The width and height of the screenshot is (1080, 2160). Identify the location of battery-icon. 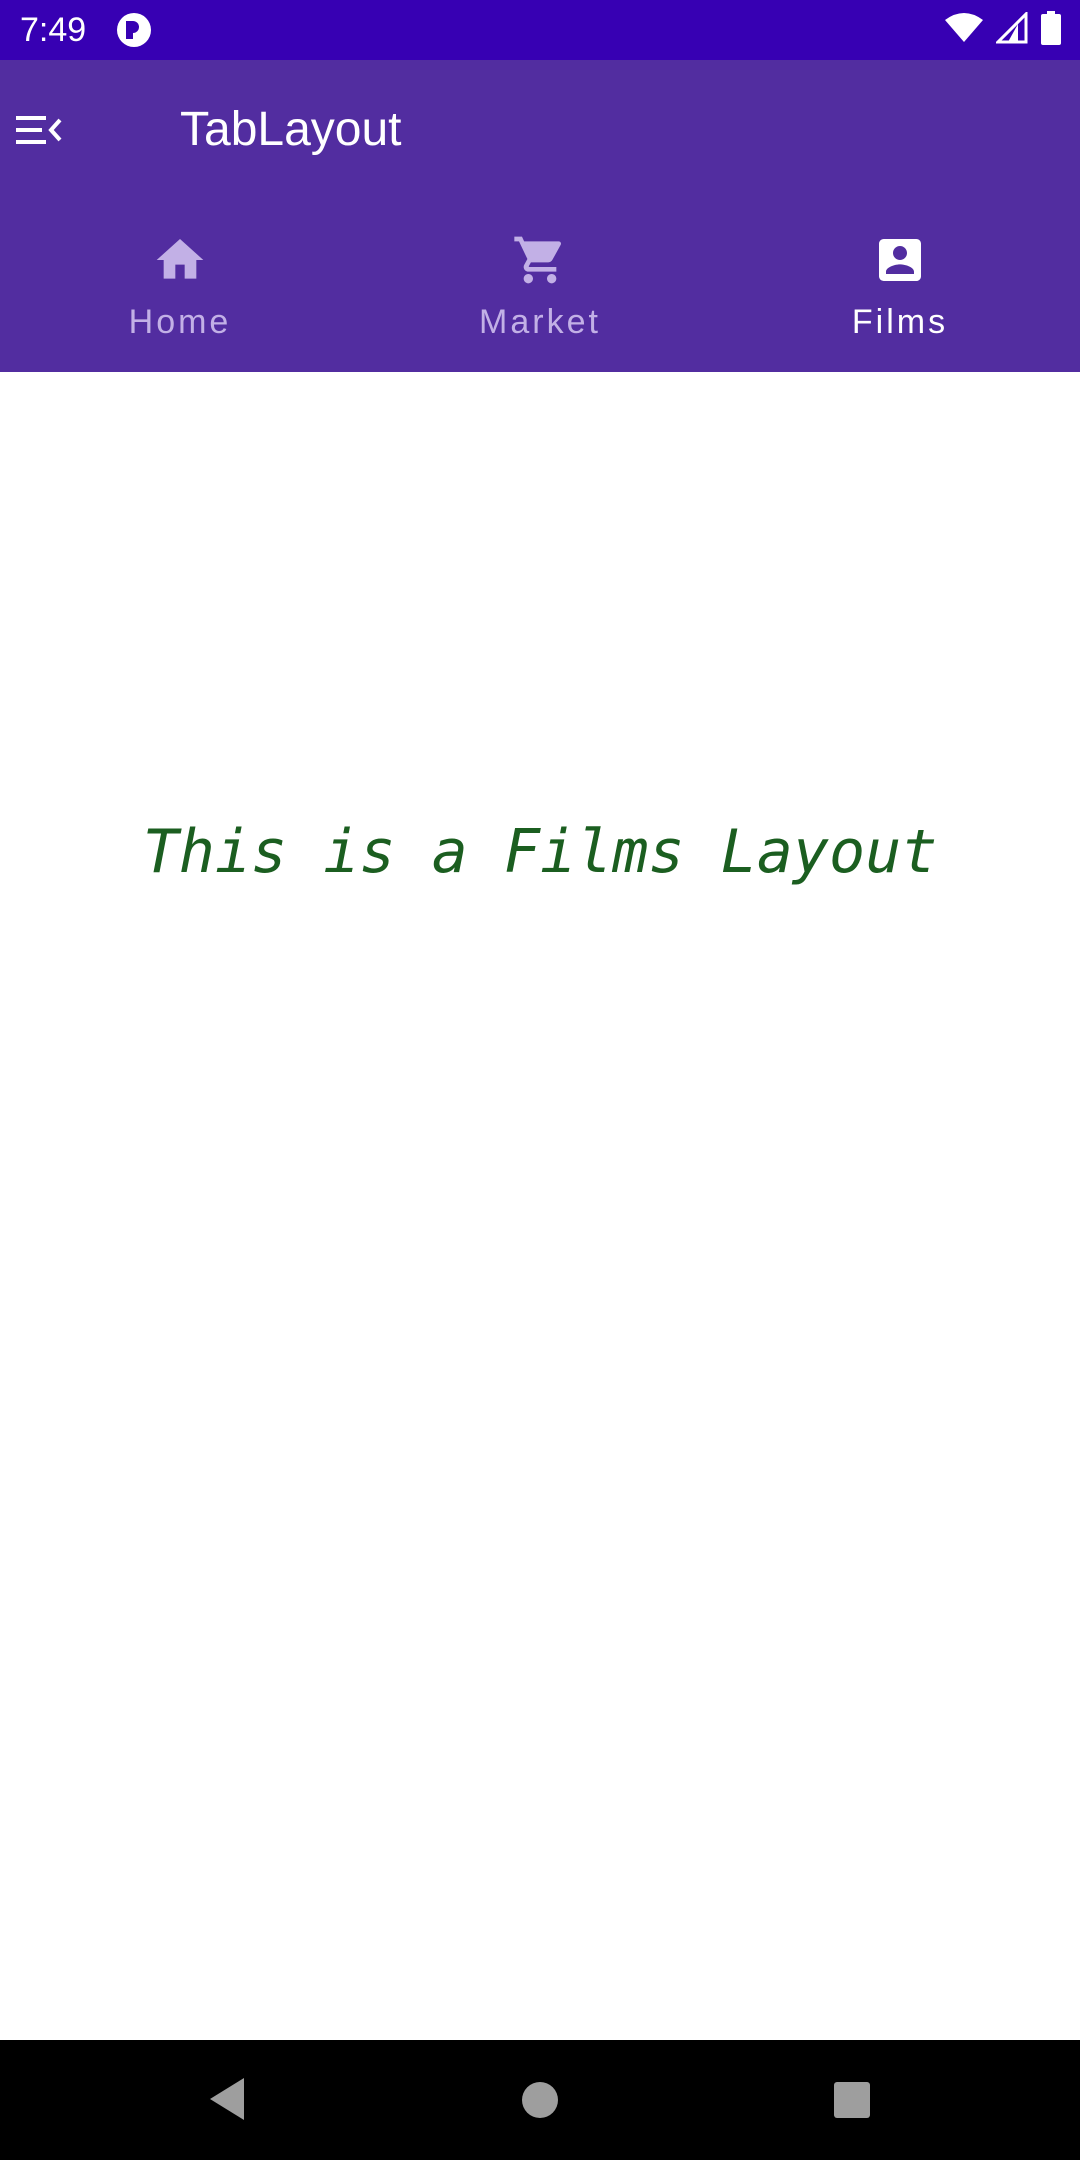
(1051, 30).